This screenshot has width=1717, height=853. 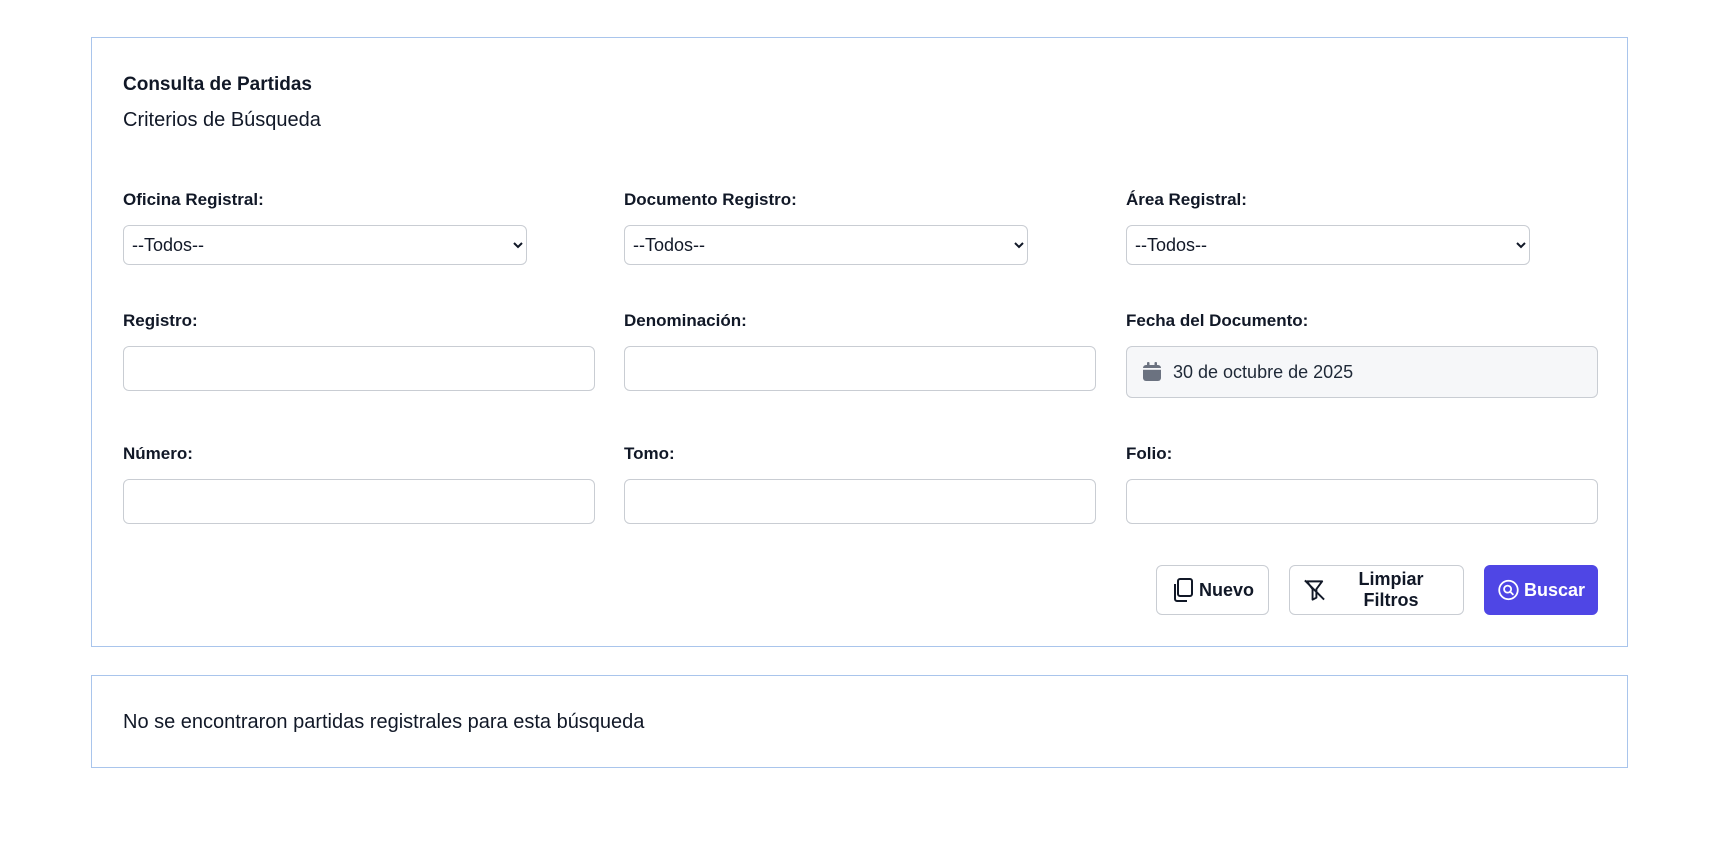 What do you see at coordinates (1149, 453) in the screenshot?
I see `folio-label: Folio:` at bounding box center [1149, 453].